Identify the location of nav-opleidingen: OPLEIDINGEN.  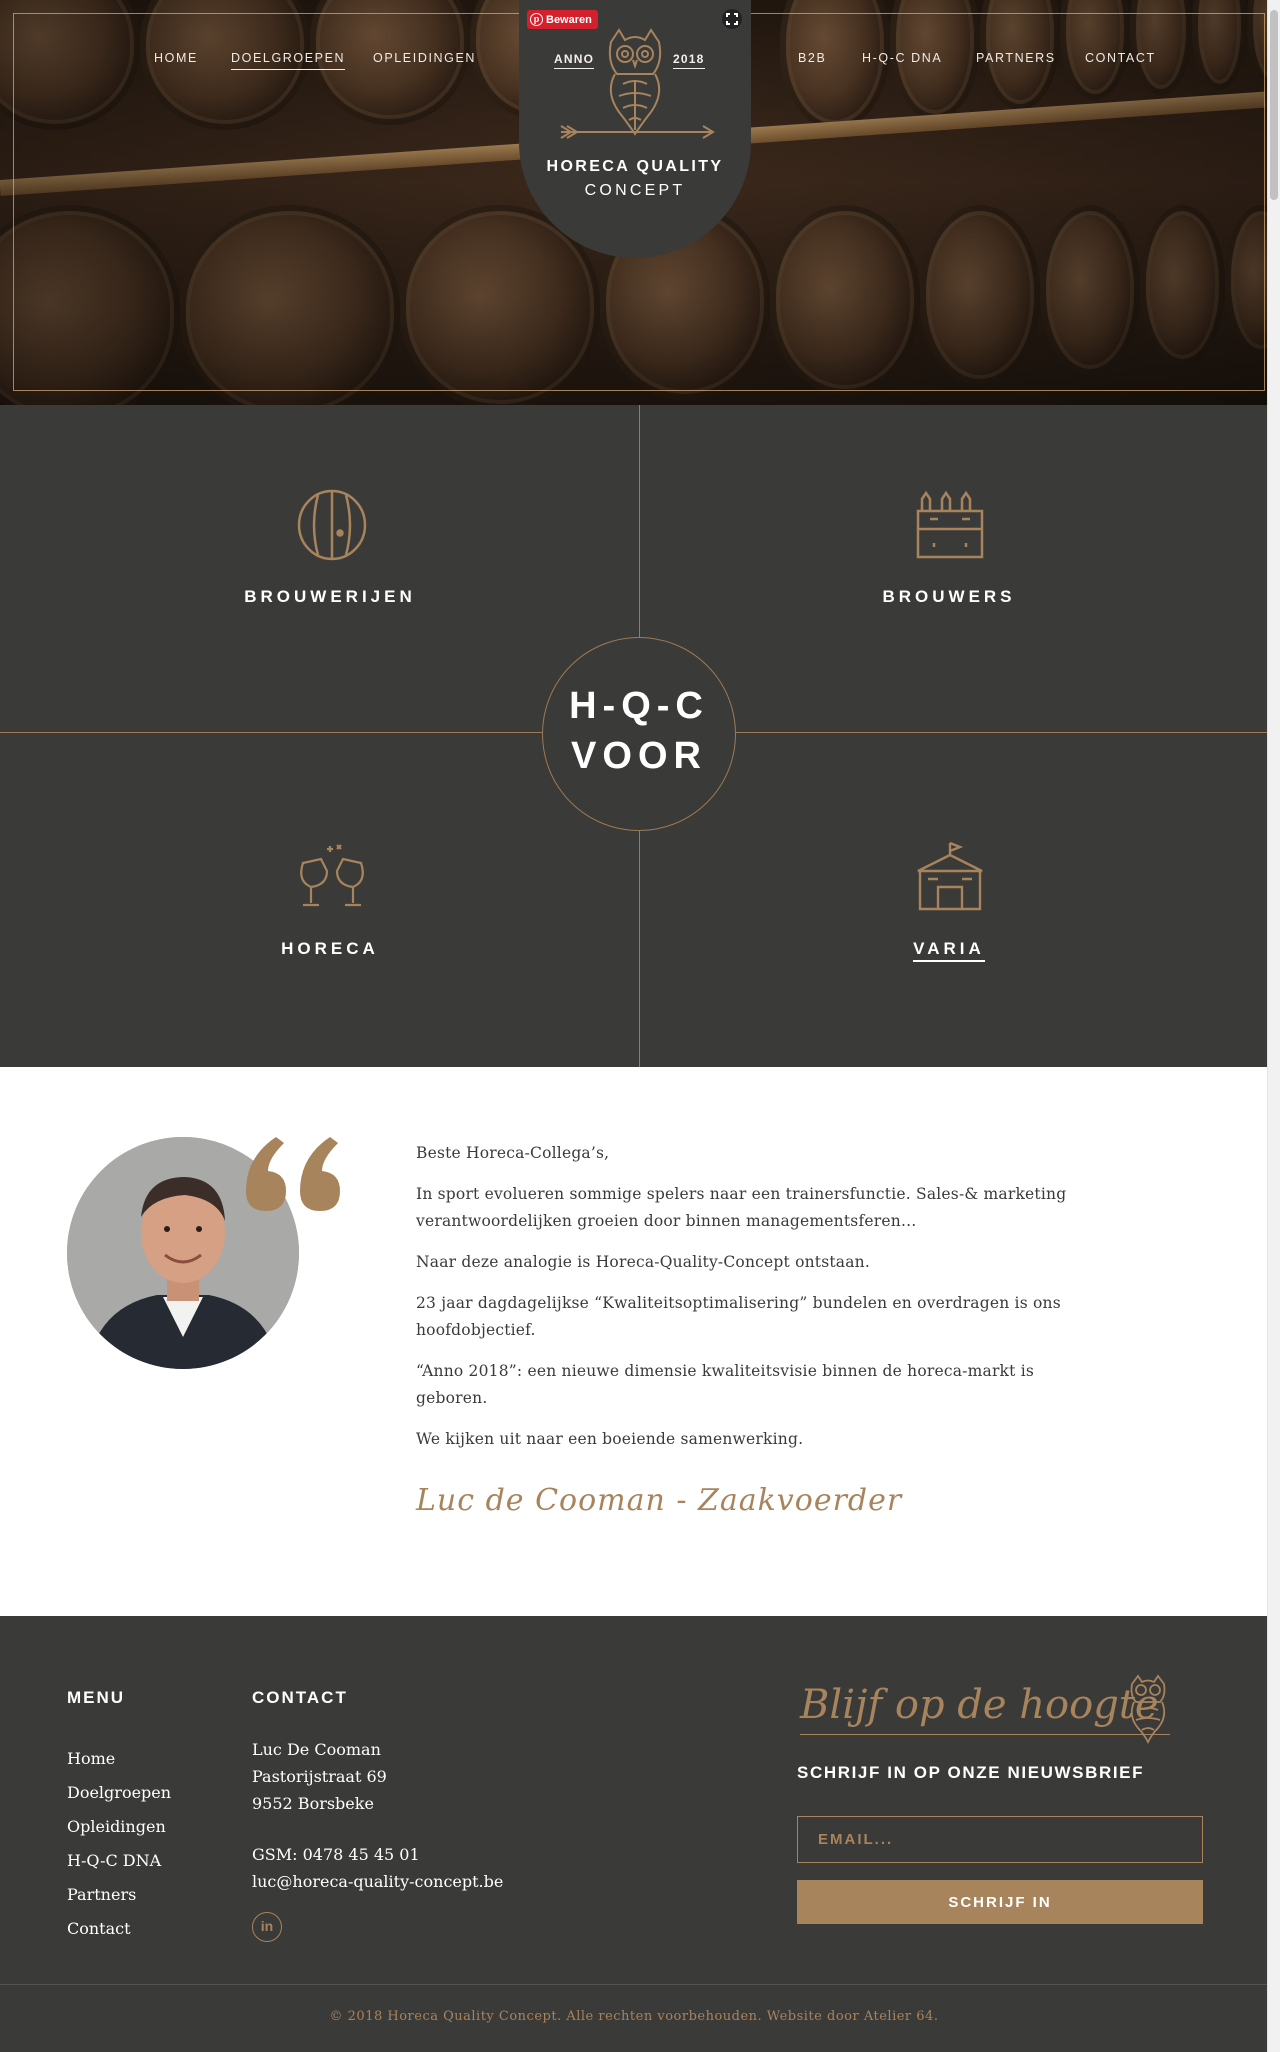
(424, 60).